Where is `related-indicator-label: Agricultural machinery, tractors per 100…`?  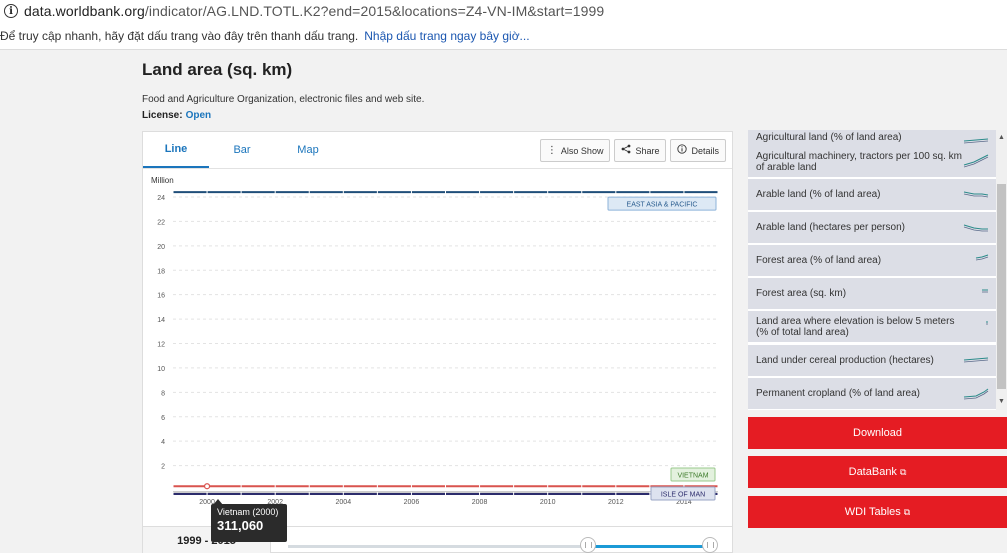
related-indicator-label: Agricultural machinery, tractors per 100… is located at coordinates (859, 161).